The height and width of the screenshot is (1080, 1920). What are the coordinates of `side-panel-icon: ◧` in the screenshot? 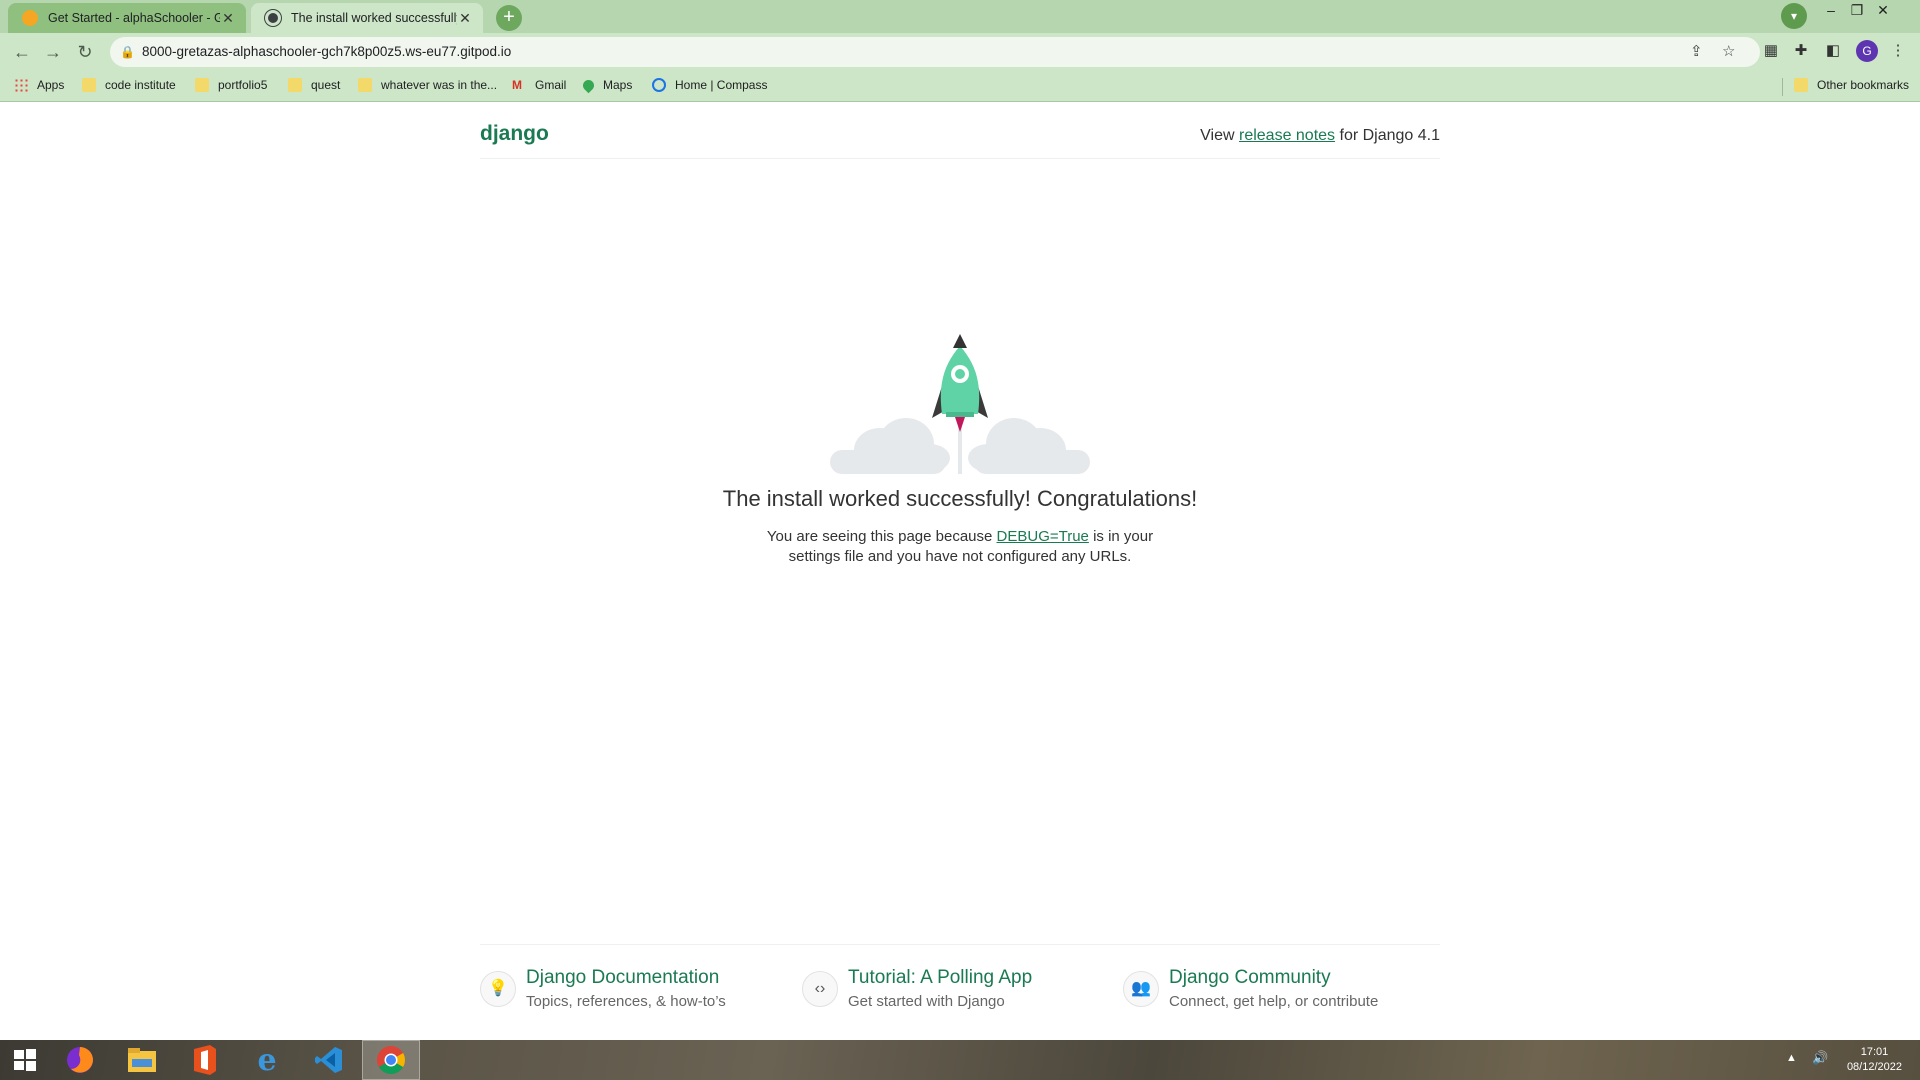 It's located at (1833, 51).